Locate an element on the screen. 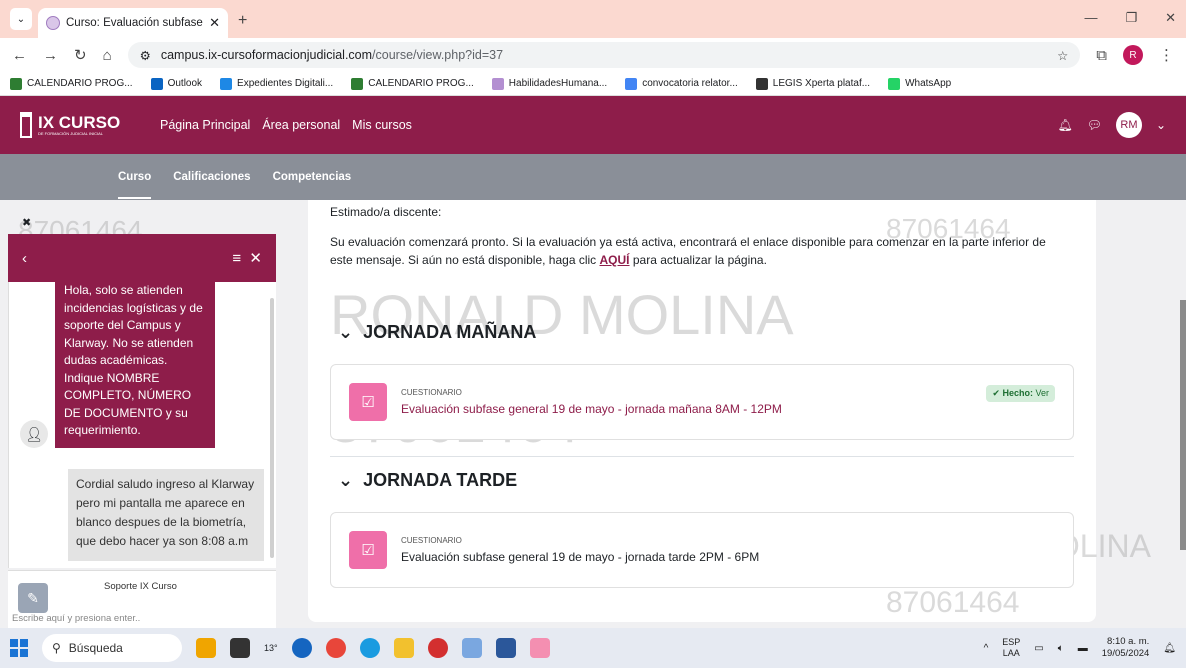  completion-view-link: Ver is located at coordinates (1042, 393).